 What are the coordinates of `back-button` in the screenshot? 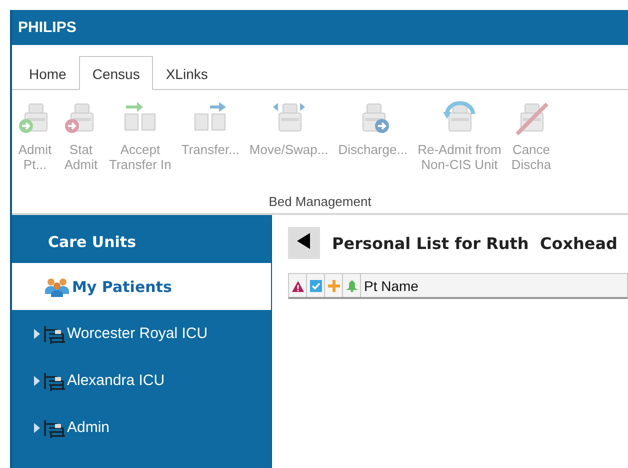 It's located at (304, 243).